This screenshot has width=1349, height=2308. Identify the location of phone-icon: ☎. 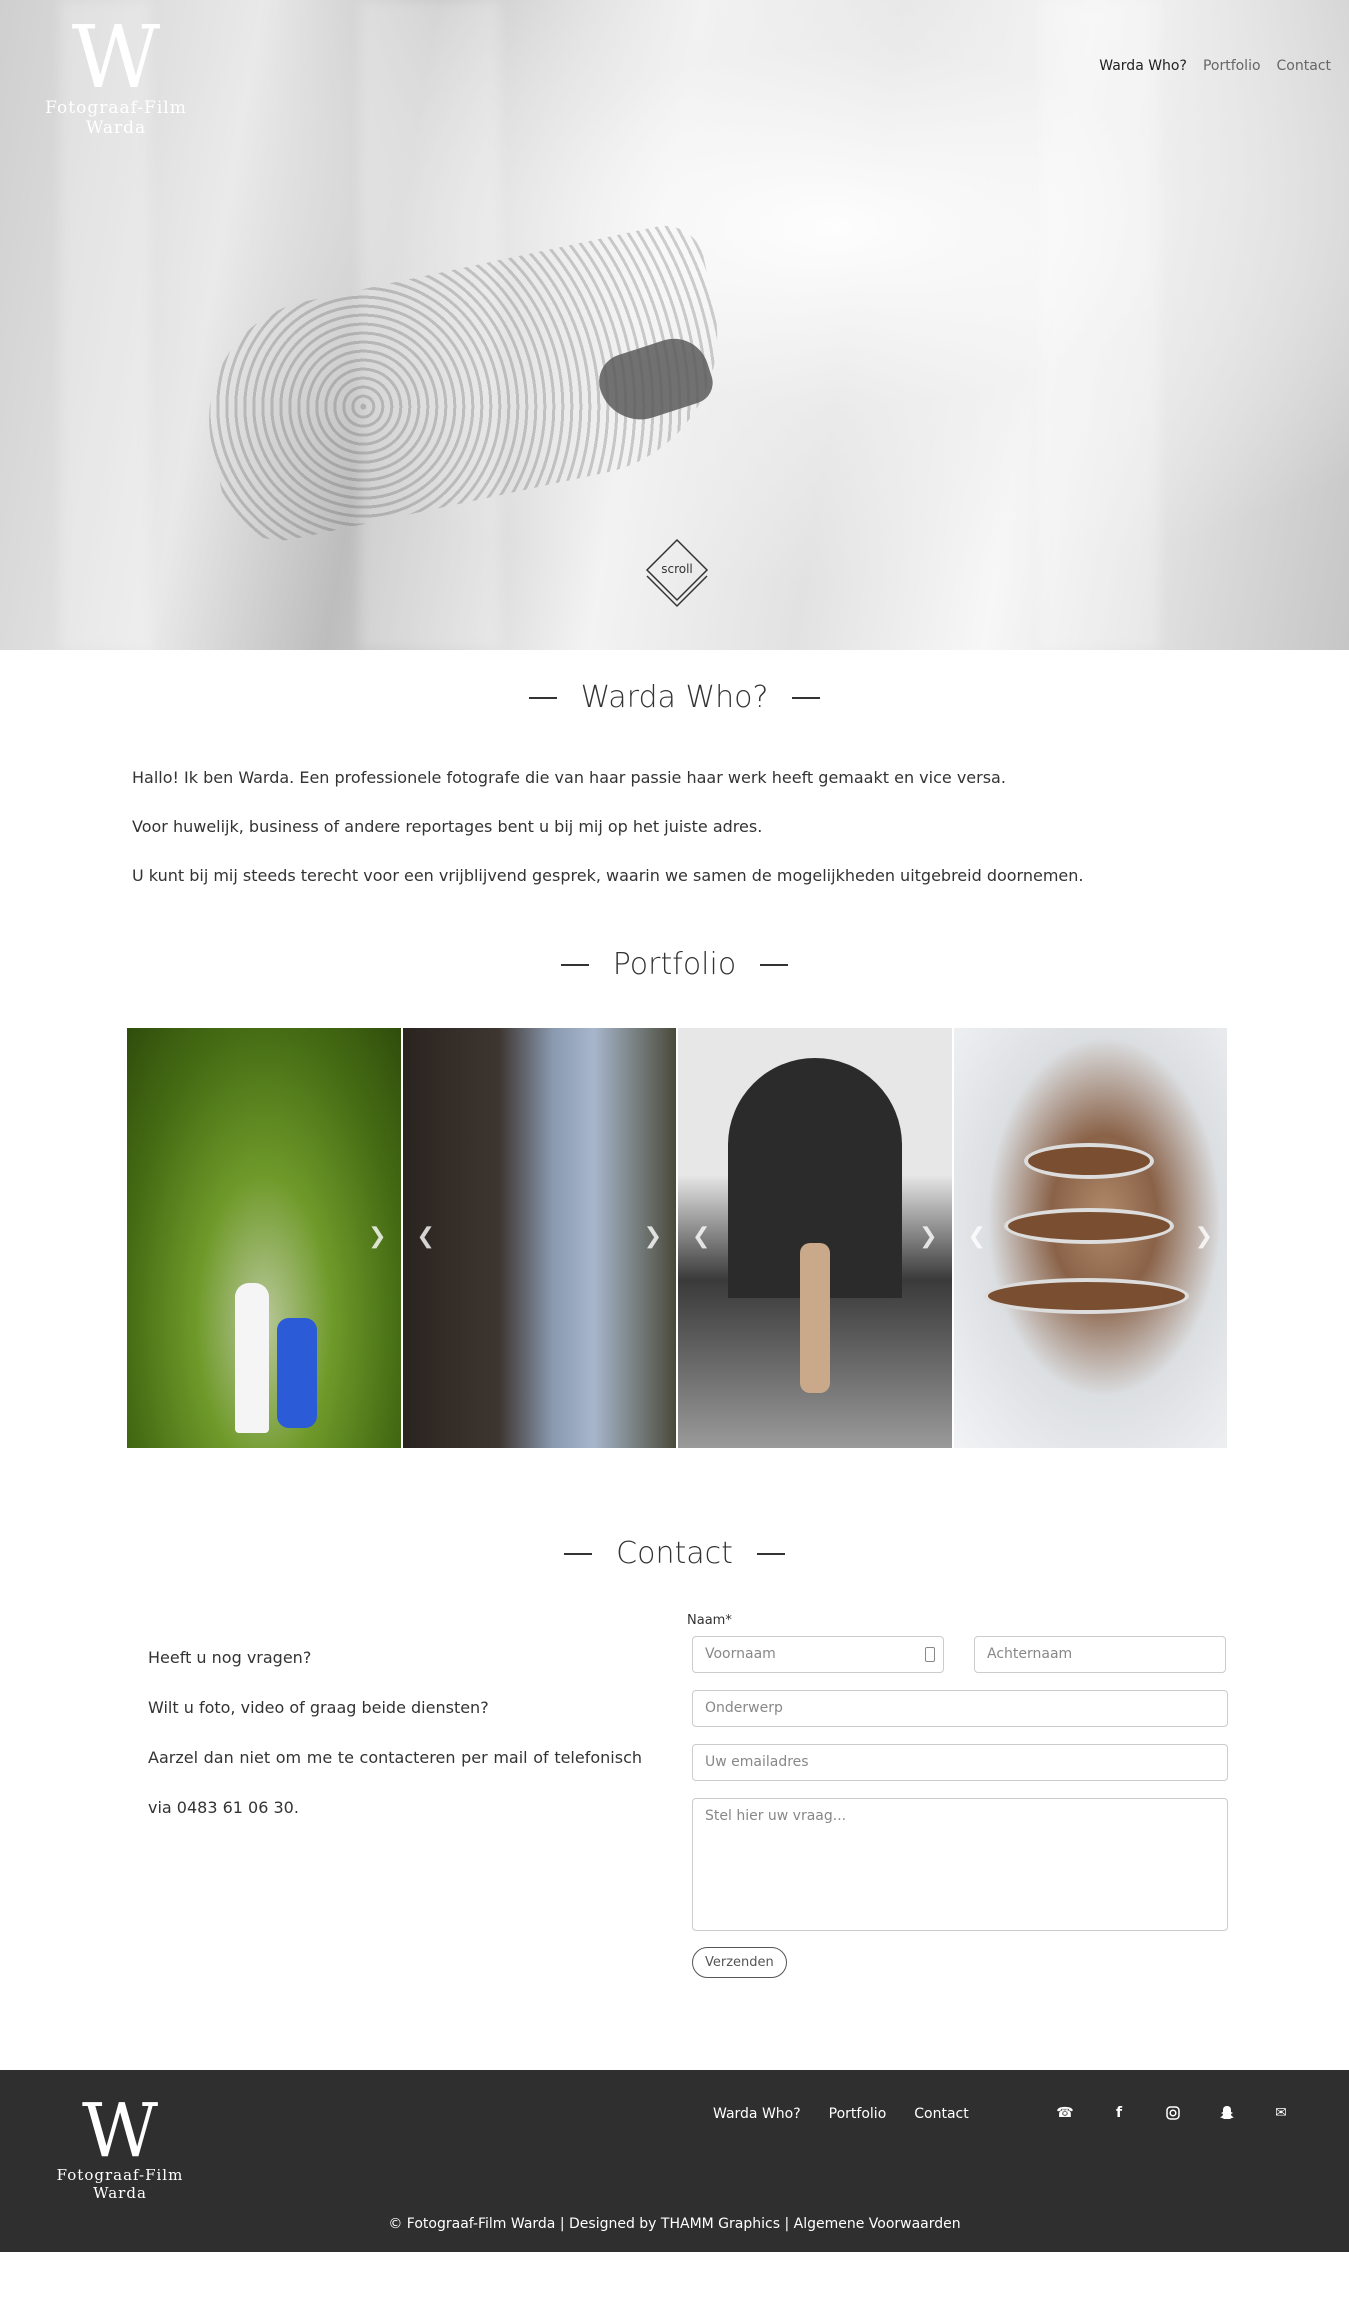
(1065, 2113).